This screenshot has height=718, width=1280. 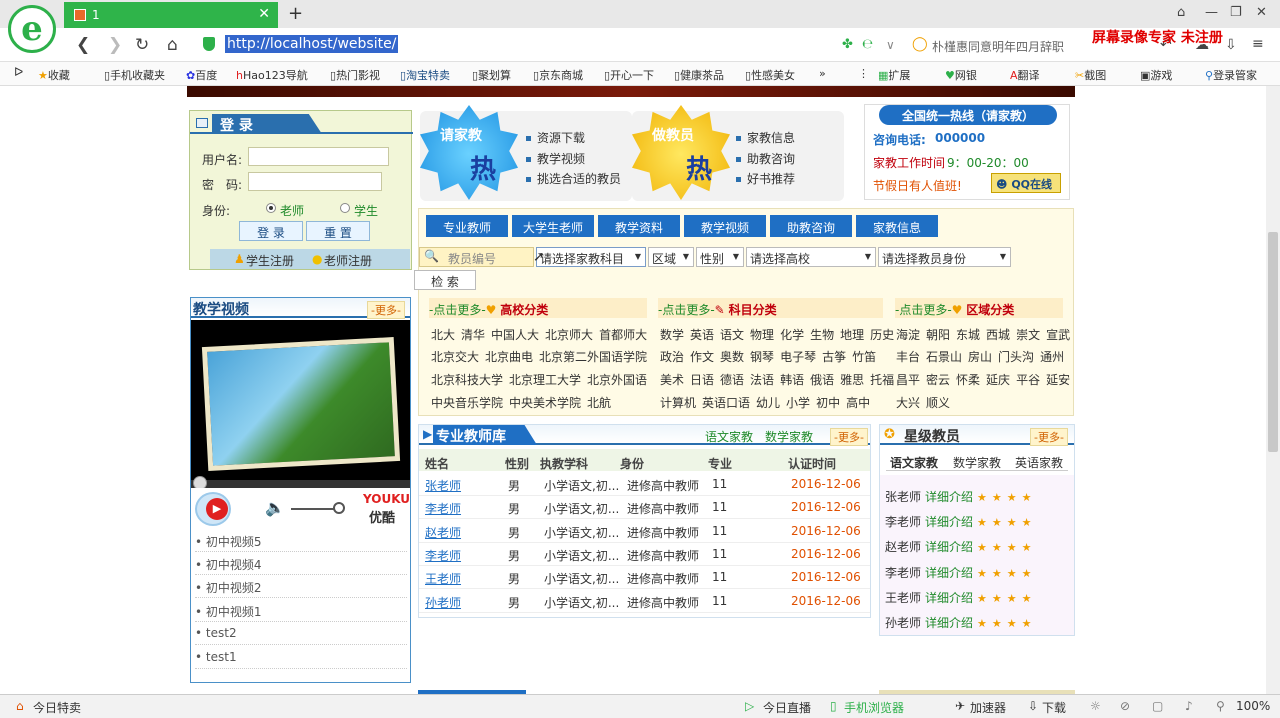 I want to click on category-link: 语文, so click(x=732, y=335).